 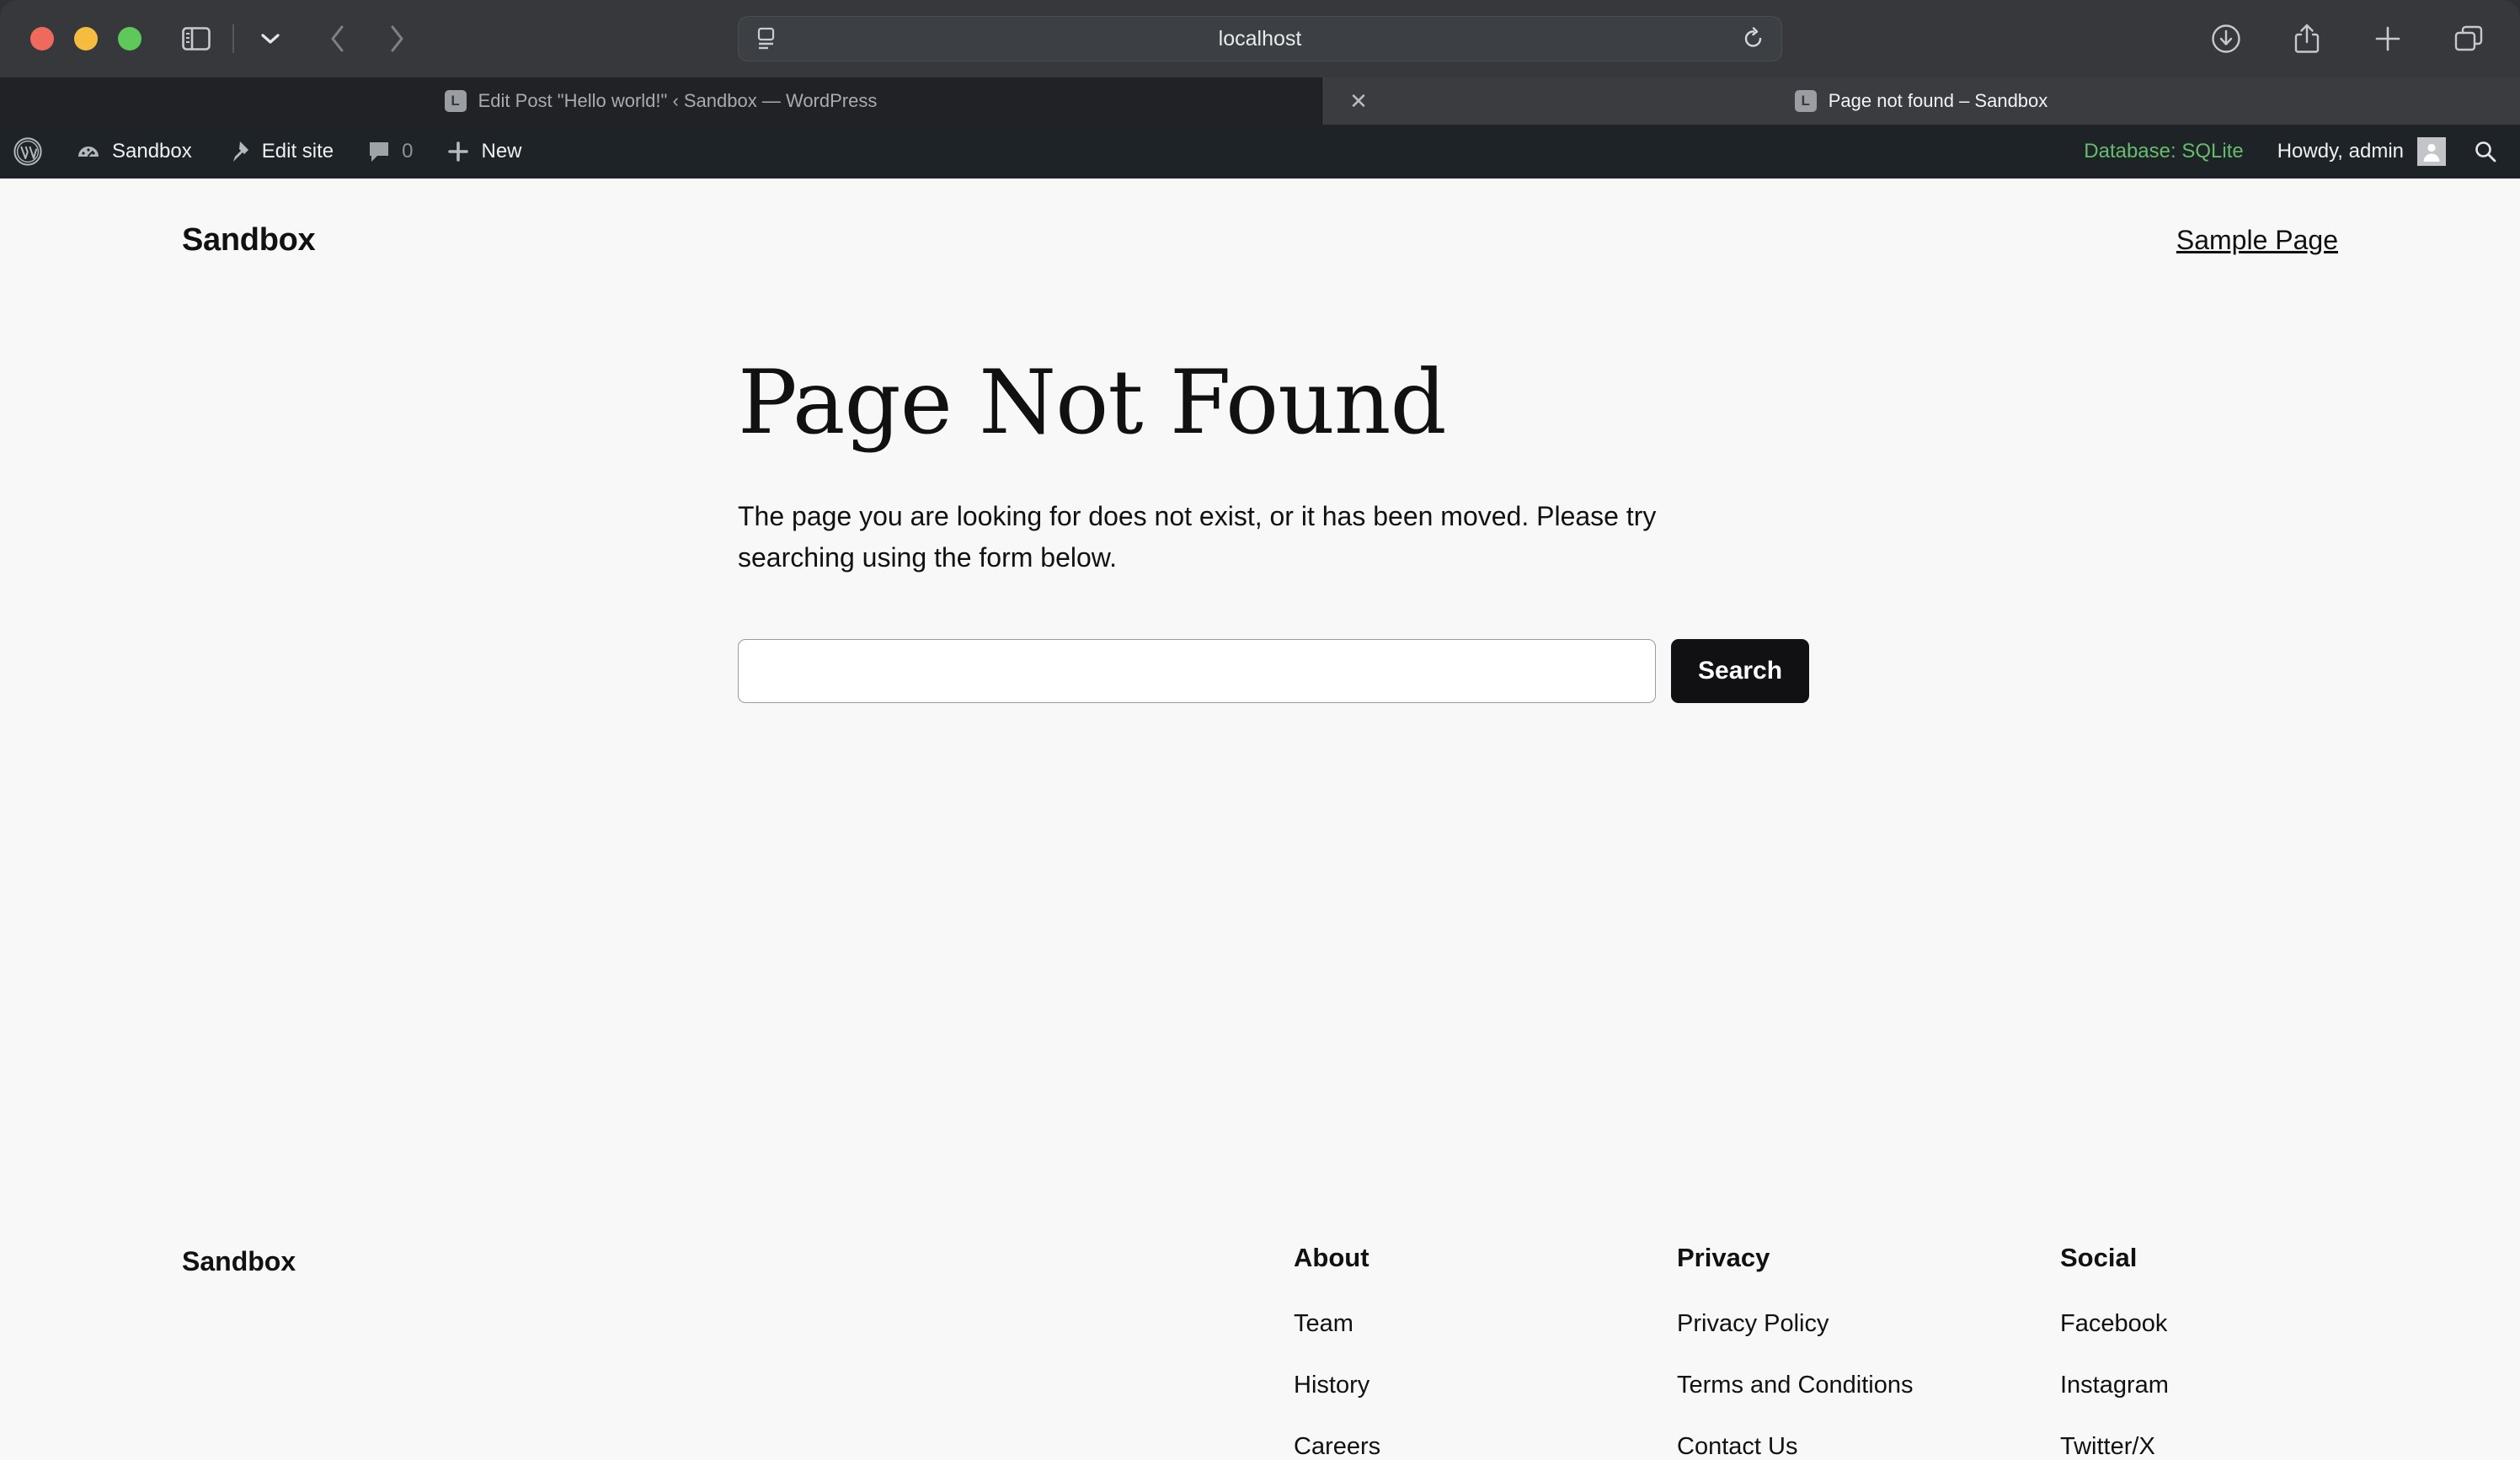 What do you see at coordinates (270, 38) in the screenshot?
I see `chevron-down-icon` at bounding box center [270, 38].